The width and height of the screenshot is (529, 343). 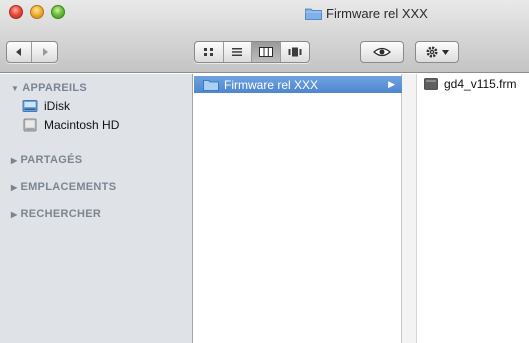 What do you see at coordinates (57, 106) in the screenshot?
I see `sidebar-item-label: iDisk` at bounding box center [57, 106].